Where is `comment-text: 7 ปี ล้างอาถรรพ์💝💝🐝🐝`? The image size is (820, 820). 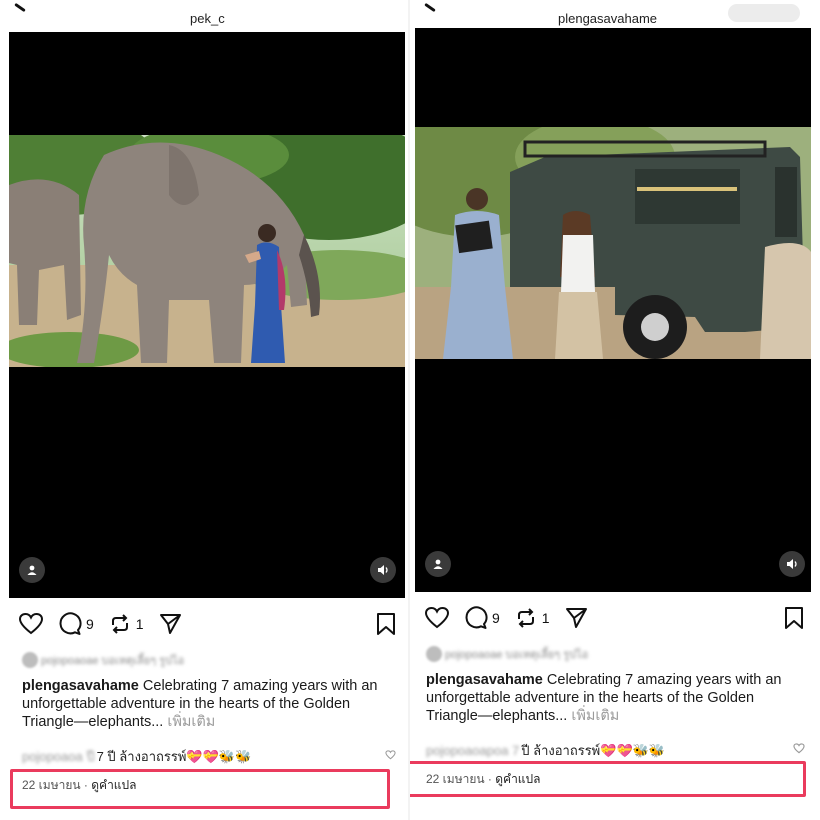 comment-text: 7 ปี ล้างอาถรรพ์💝💝🐝🐝 is located at coordinates (174, 756).